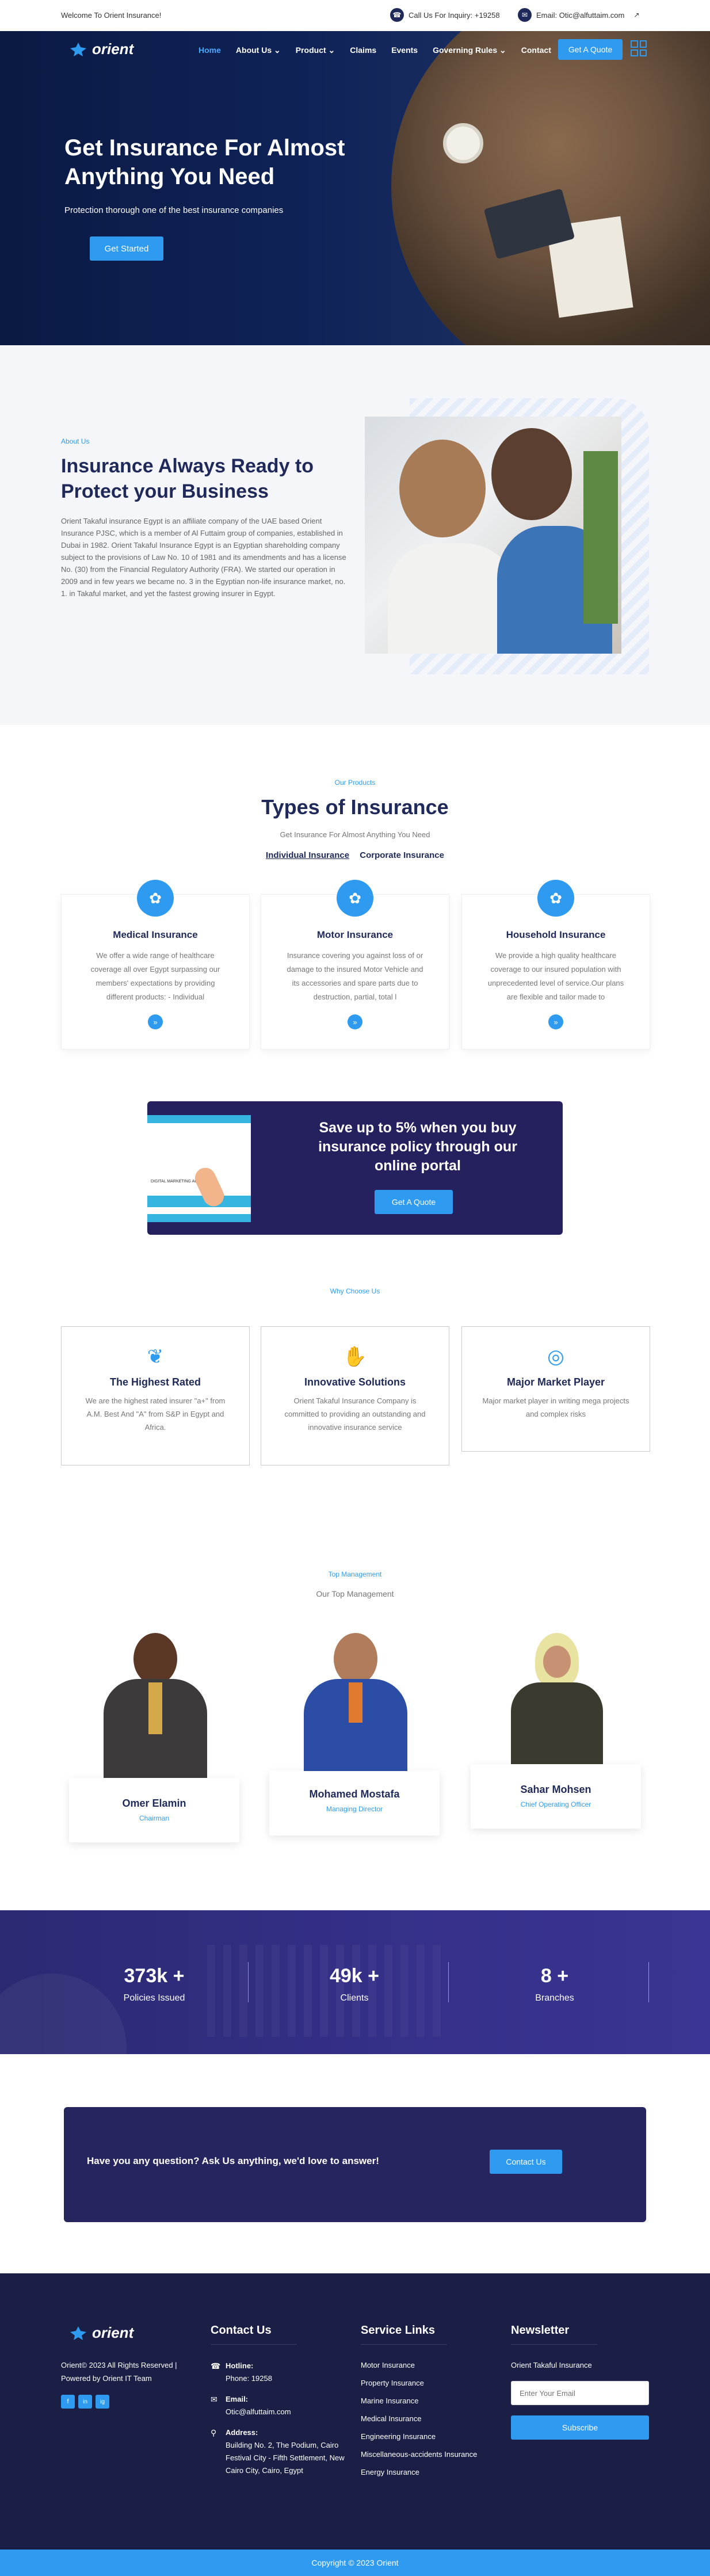 The height and width of the screenshot is (2576, 710). What do you see at coordinates (556, 1796) in the screenshot?
I see `person-card-sahar: Sahar Mohsen Chief Operating Officer` at bounding box center [556, 1796].